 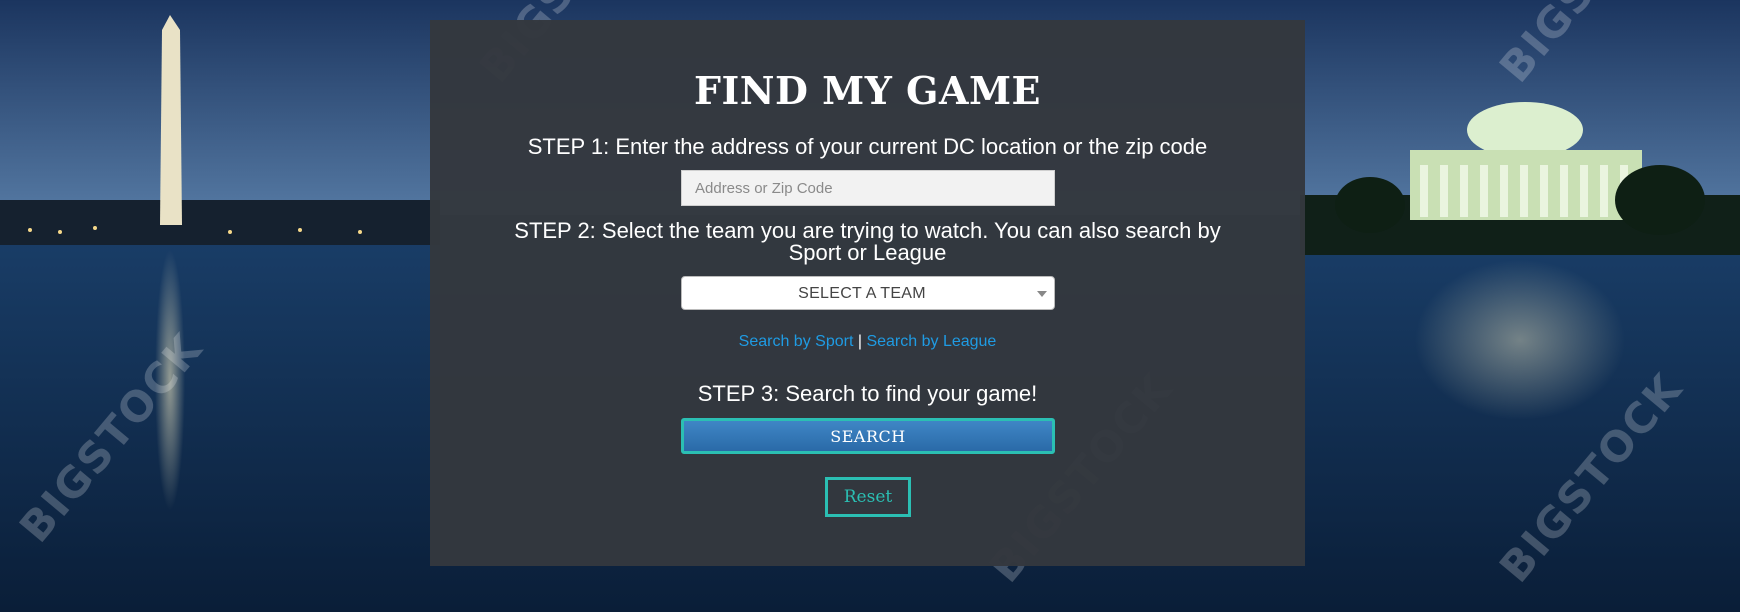 I want to click on search-button: SEARCH, so click(x=868, y=436).